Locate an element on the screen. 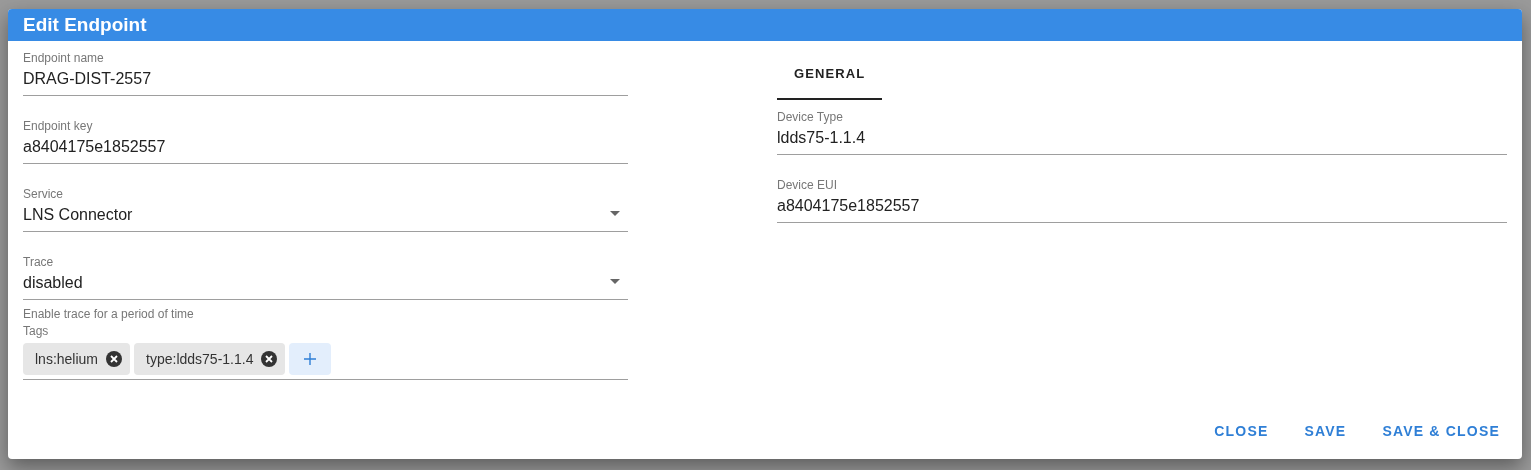 Image resolution: width=1531 pixels, height=470 pixels. tag-chip: lns:helium is located at coordinates (77, 359).